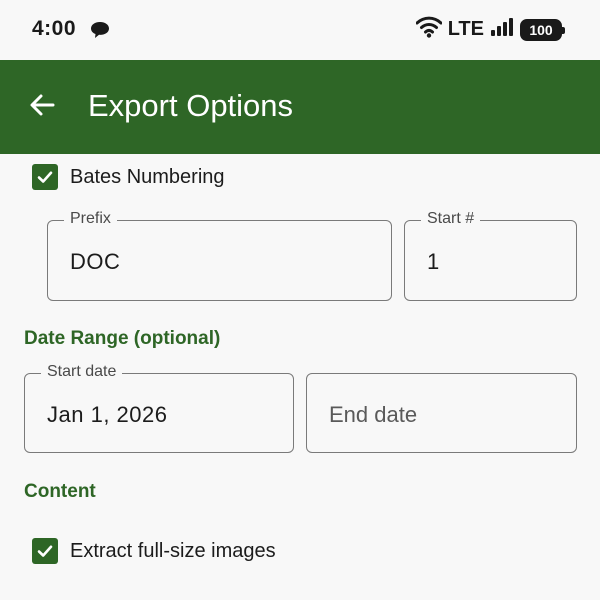 This screenshot has height=600, width=600. I want to click on bates-numbering-label: Bates Numbering, so click(147, 176).